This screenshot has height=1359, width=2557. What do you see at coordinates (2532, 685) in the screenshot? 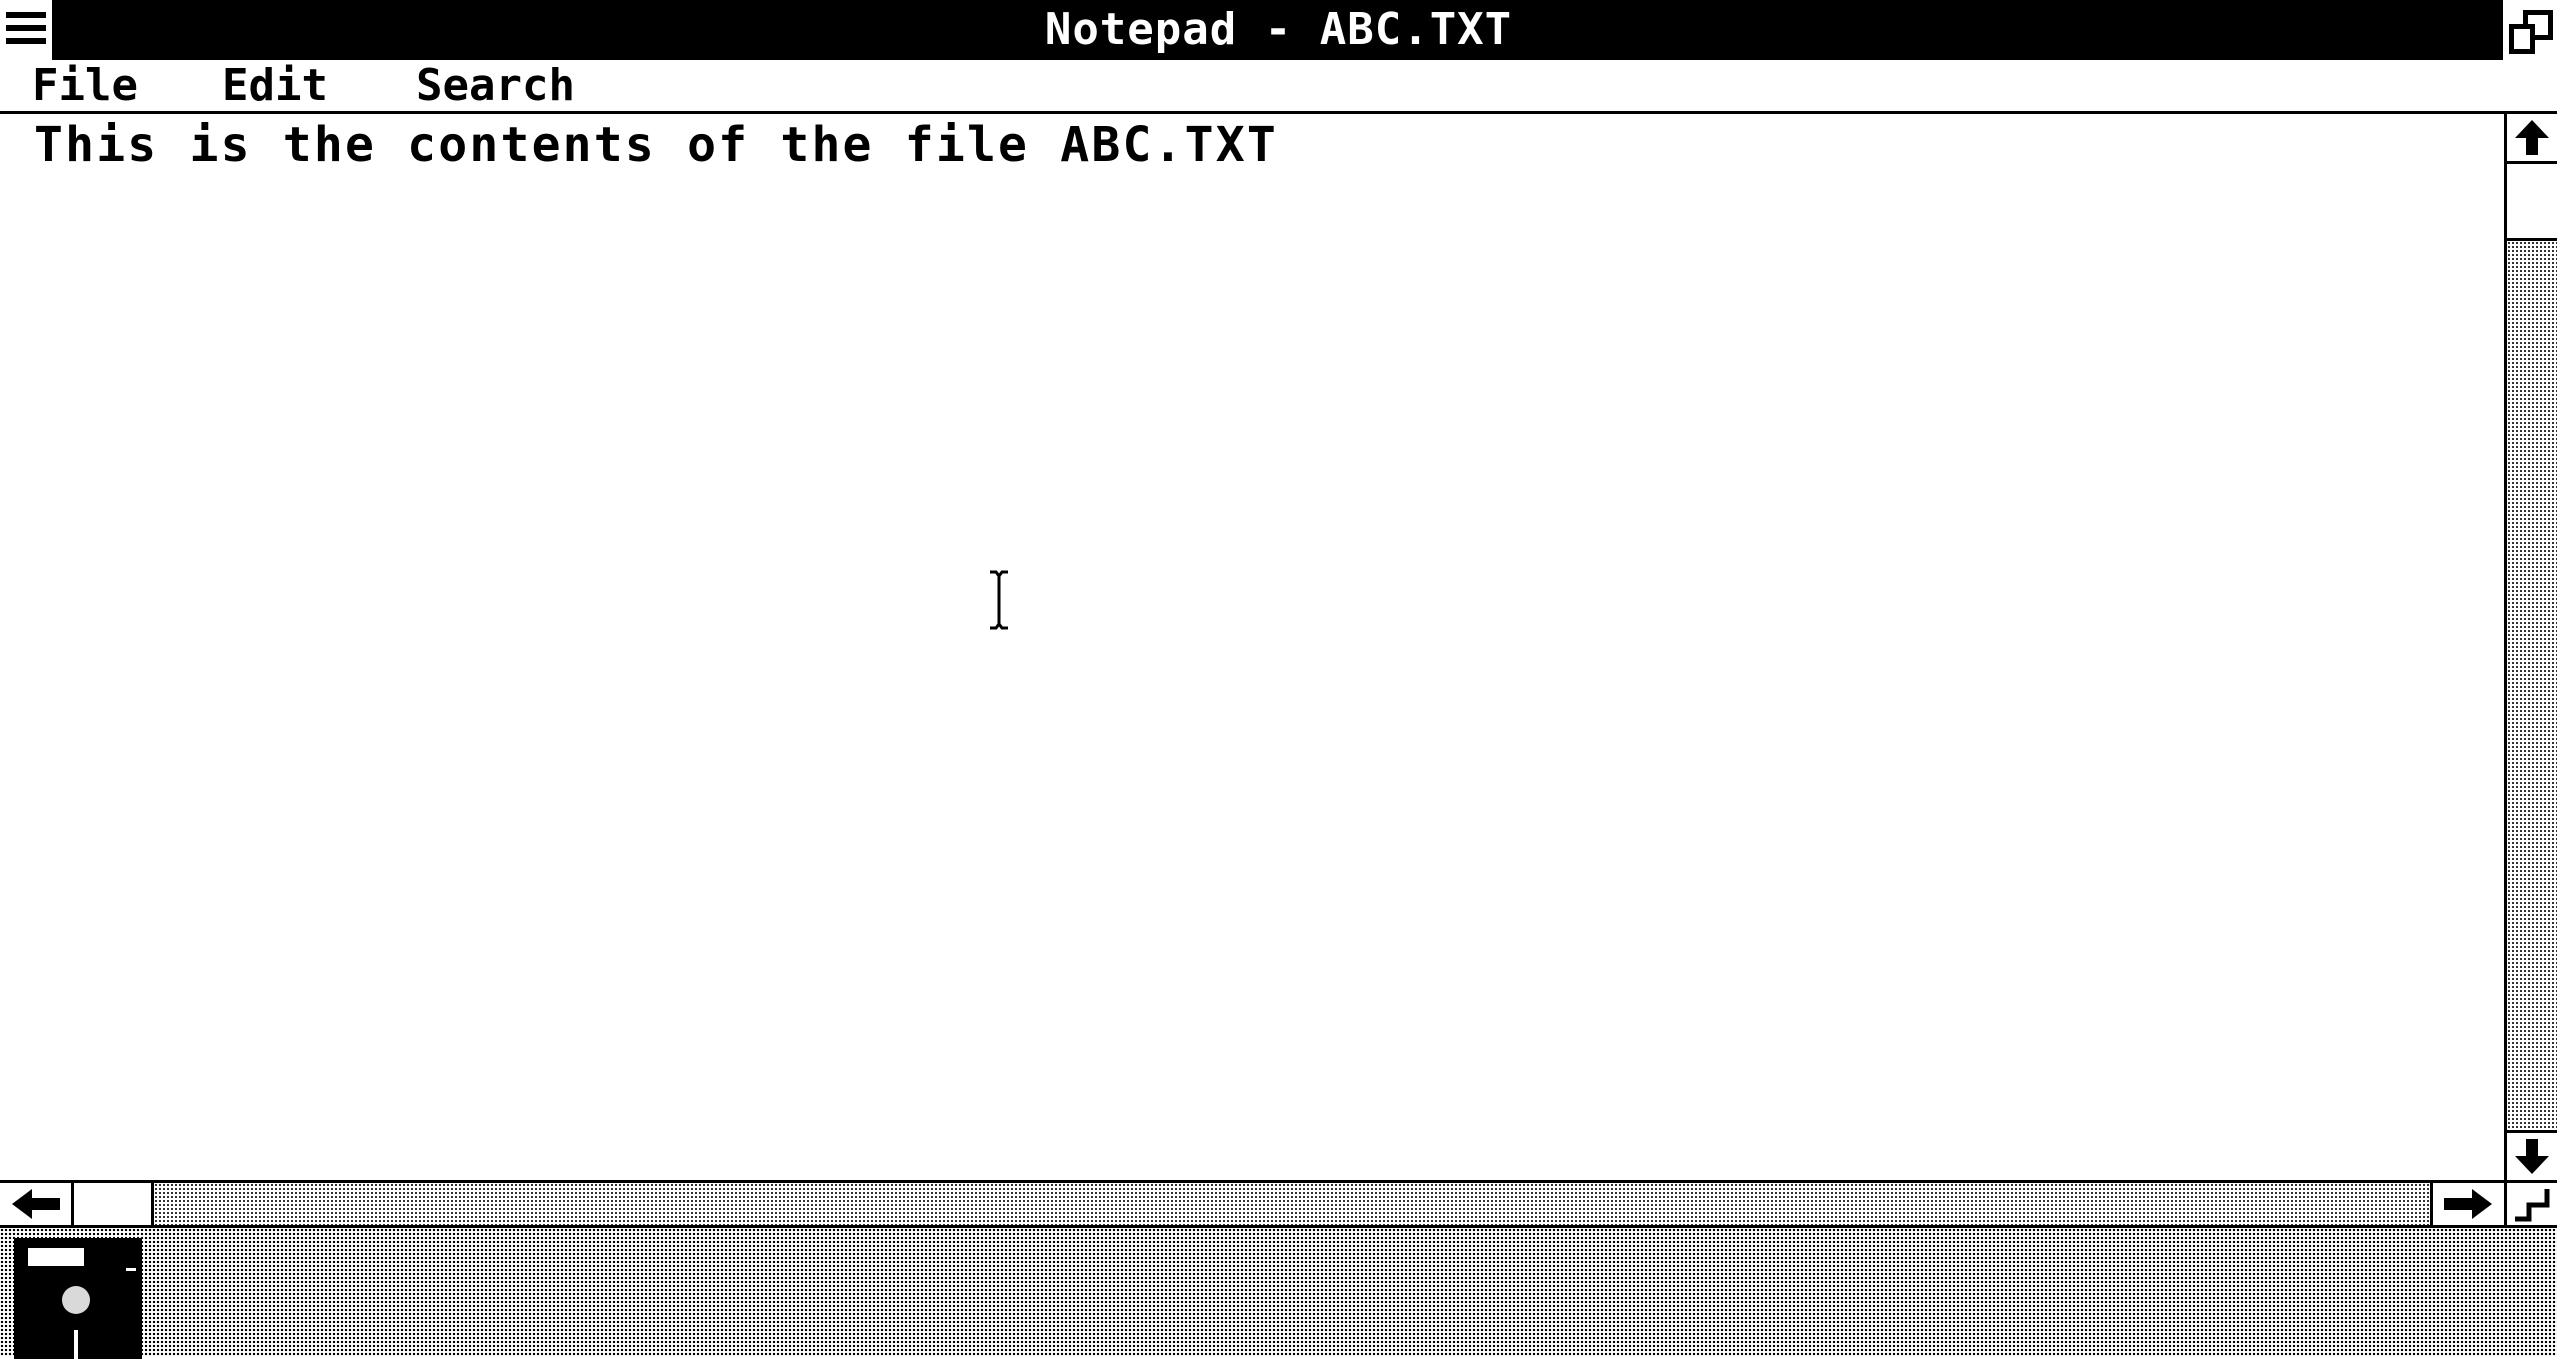
I see `vertical-scroll-track` at bounding box center [2532, 685].